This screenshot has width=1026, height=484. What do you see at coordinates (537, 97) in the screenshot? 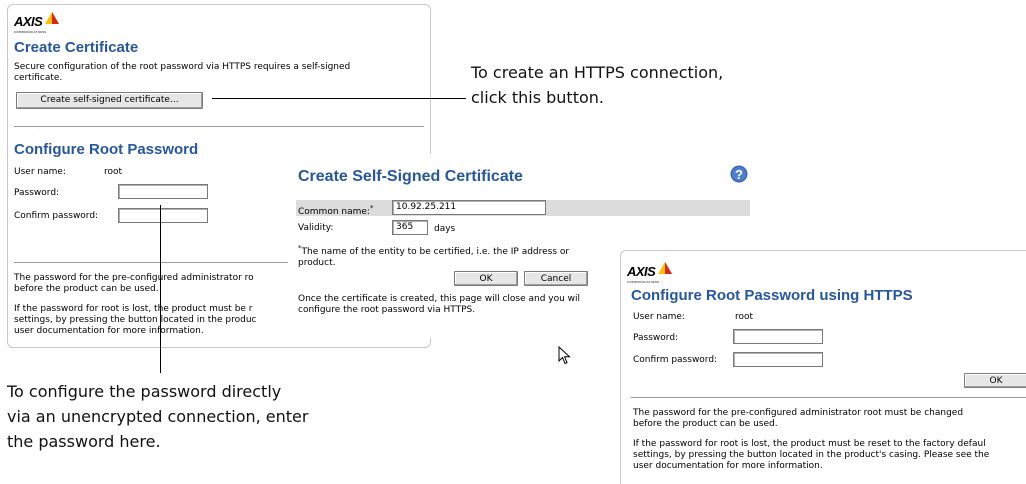
I see `https-callout-line-2: click this button.` at bounding box center [537, 97].